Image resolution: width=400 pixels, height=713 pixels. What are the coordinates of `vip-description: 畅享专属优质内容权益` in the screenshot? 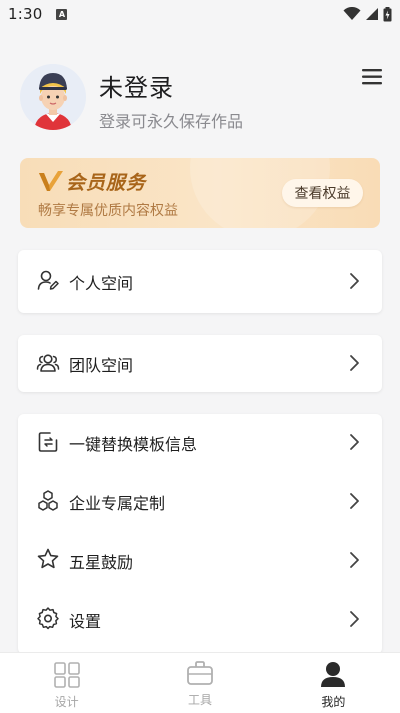 It's located at (108, 211).